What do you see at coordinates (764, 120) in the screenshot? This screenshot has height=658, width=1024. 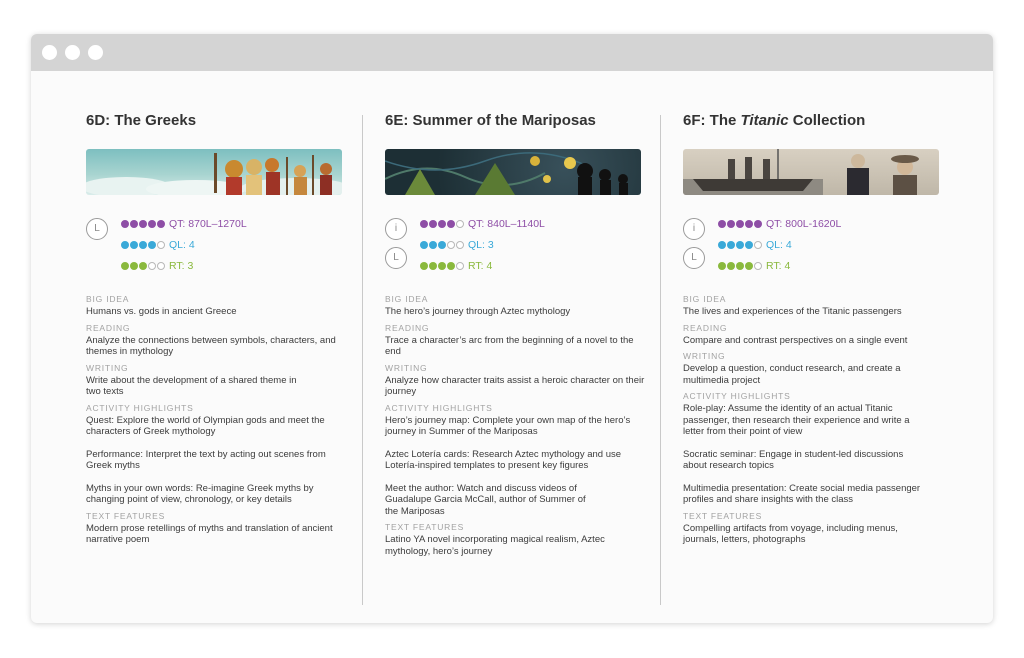 I see `unit-title-italic: Titanic` at bounding box center [764, 120].